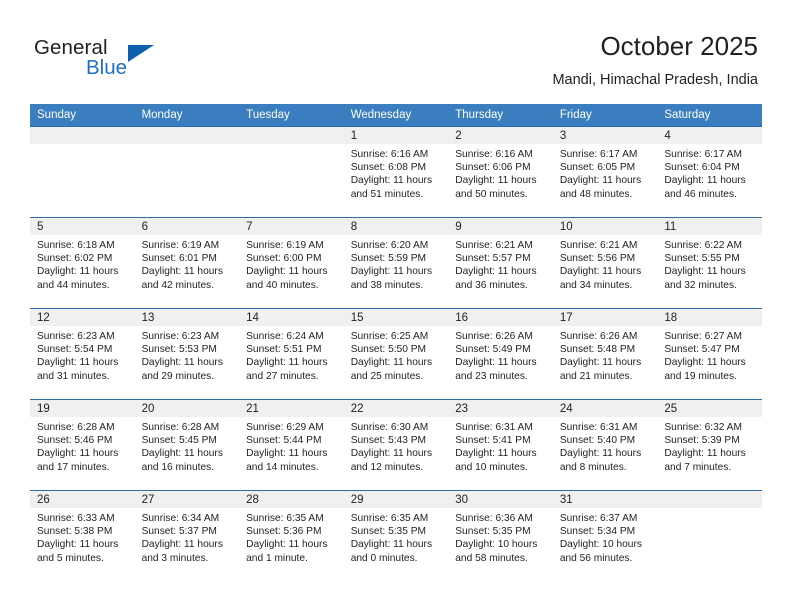 This screenshot has width=792, height=612. What do you see at coordinates (282, 376) in the screenshot?
I see `daylight-text-line2: and 27 minutes.` at bounding box center [282, 376].